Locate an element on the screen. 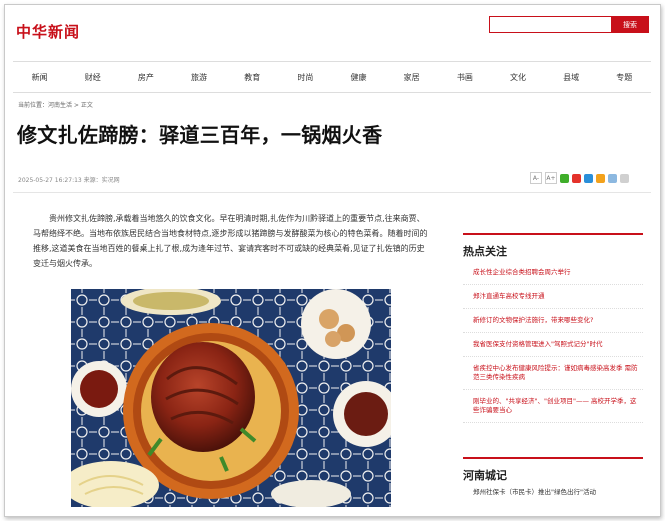 This screenshot has width=665, height=521. divider is located at coordinates (332, 192).